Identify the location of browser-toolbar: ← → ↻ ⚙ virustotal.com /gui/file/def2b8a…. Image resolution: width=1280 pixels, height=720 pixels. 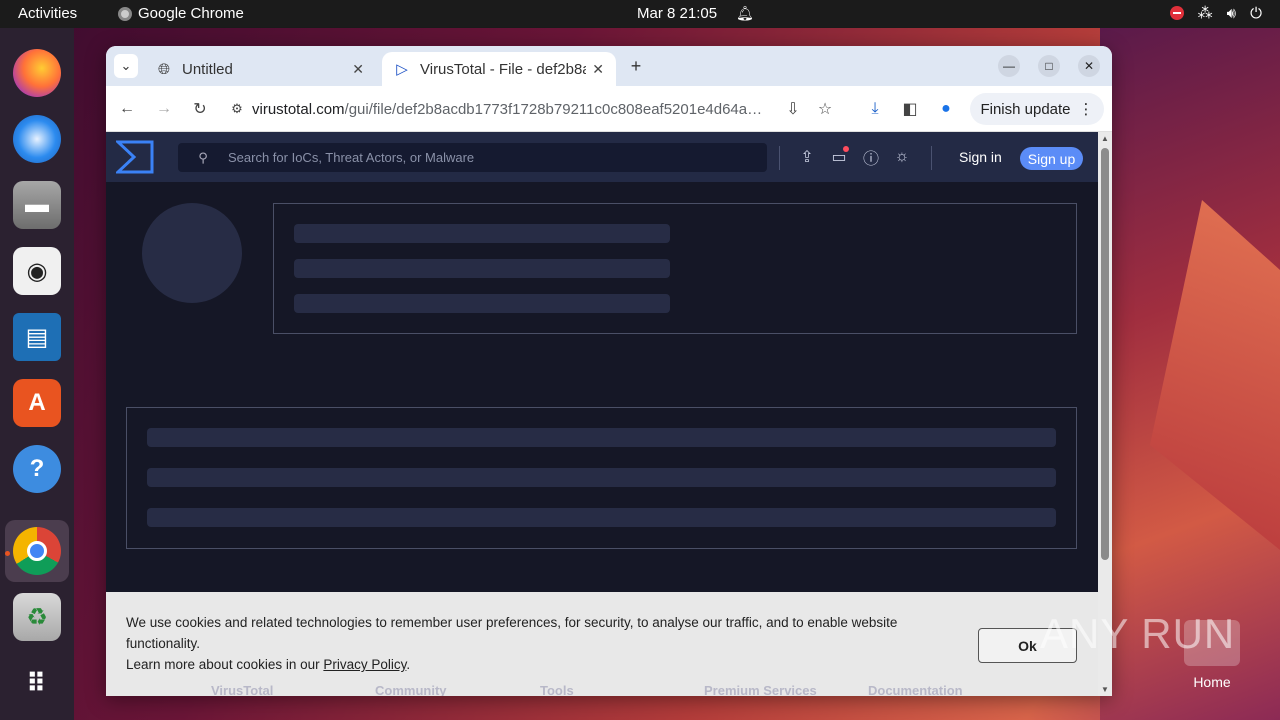
(609, 109).